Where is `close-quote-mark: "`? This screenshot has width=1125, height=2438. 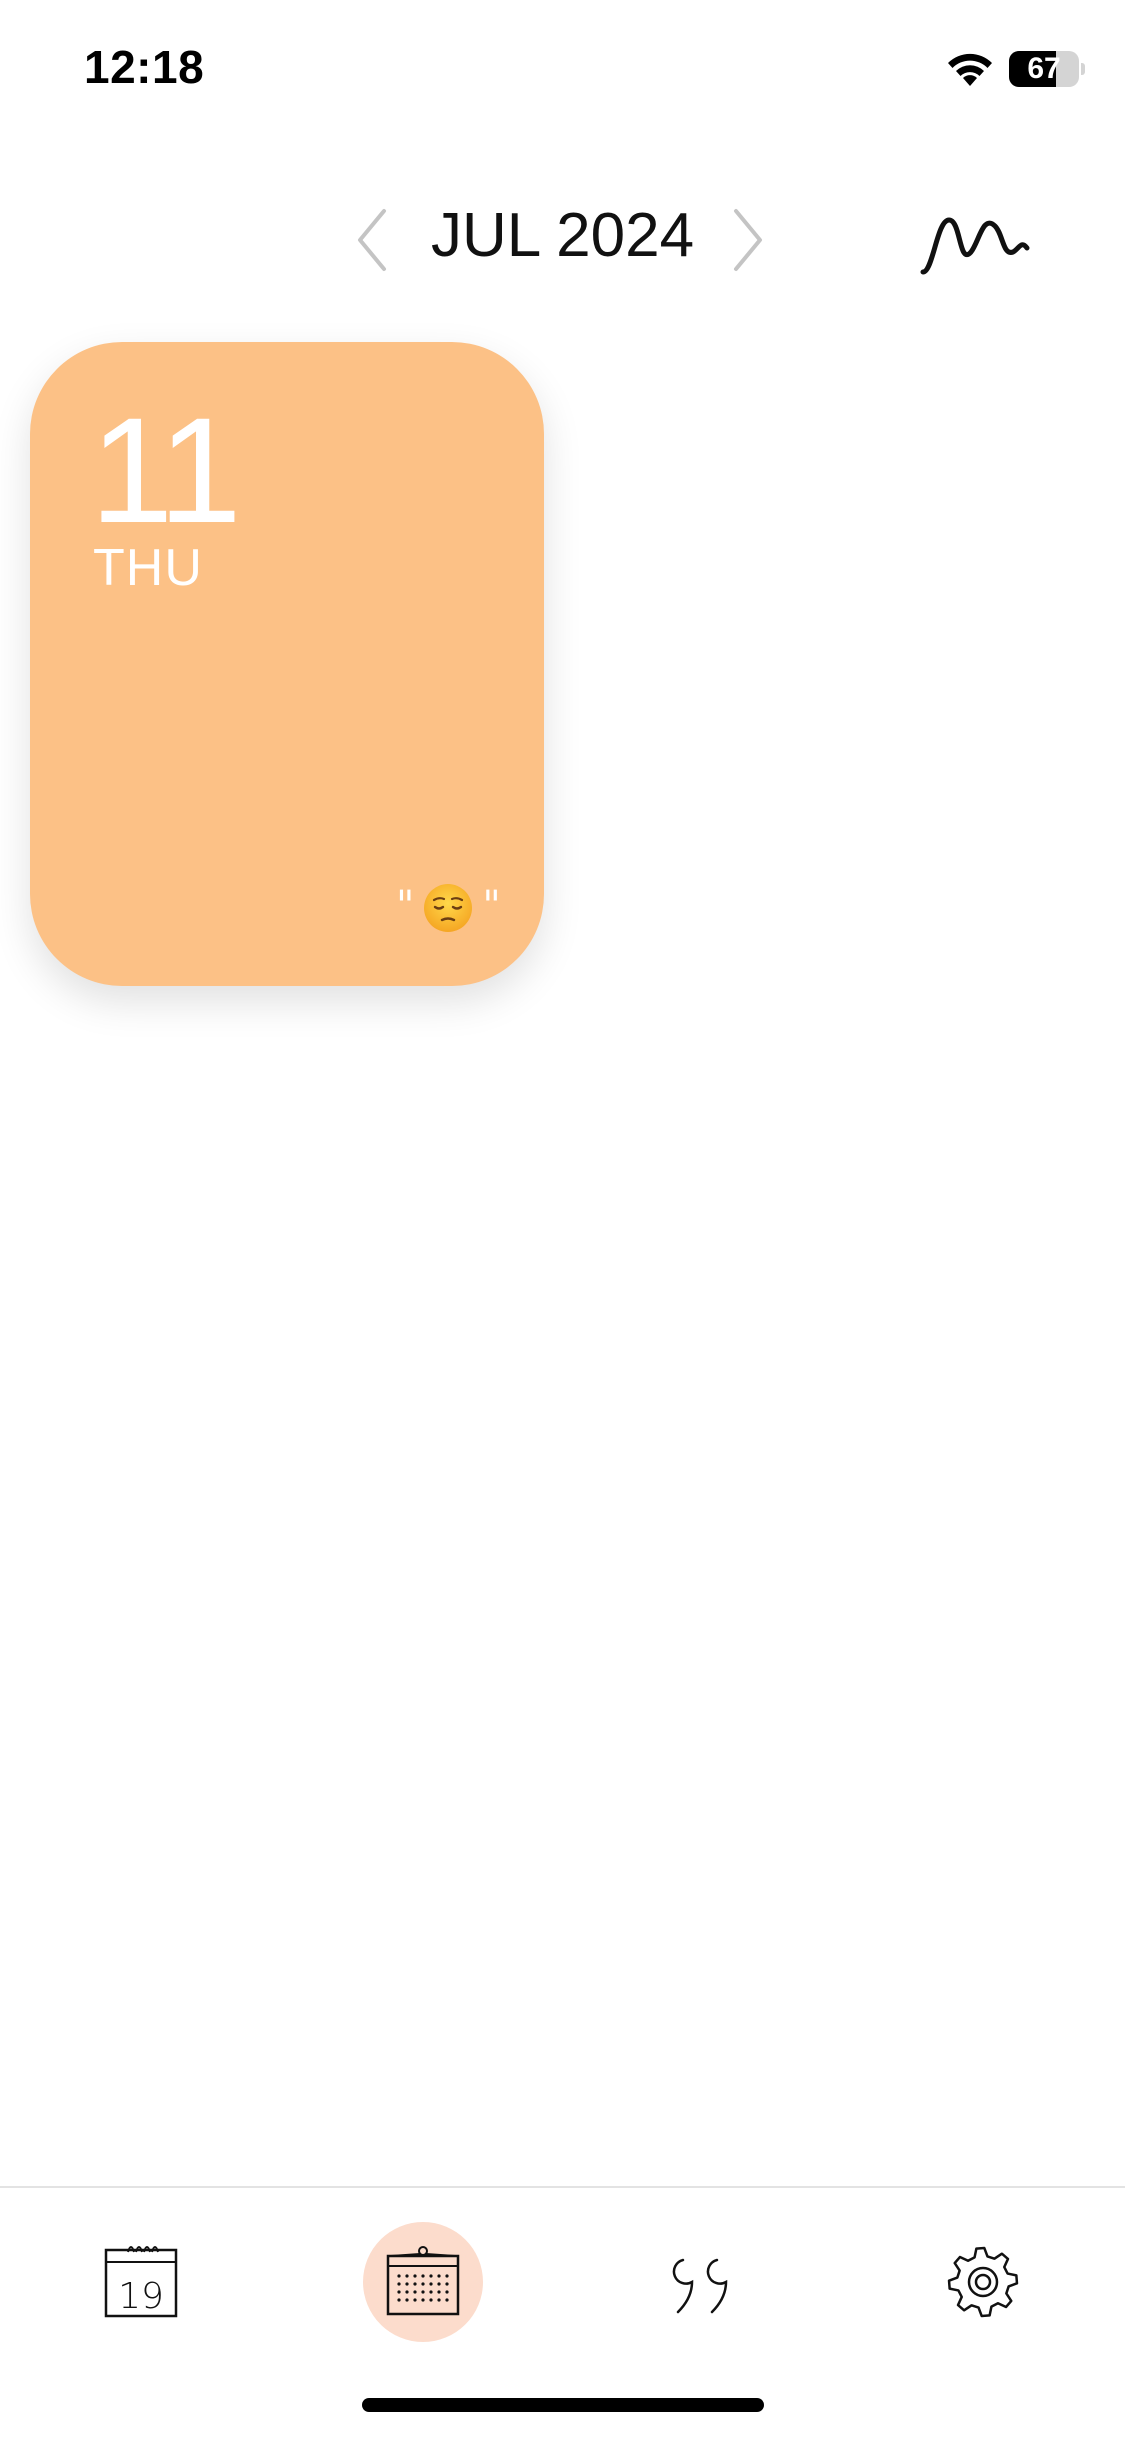
close-quote-mark: " is located at coordinates (491, 906).